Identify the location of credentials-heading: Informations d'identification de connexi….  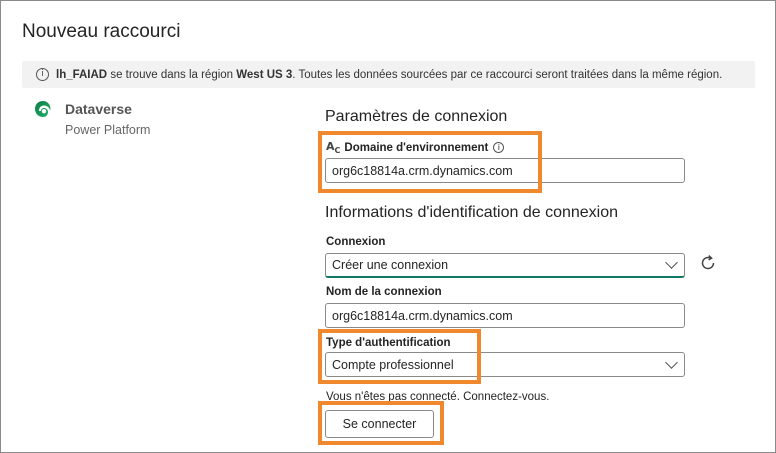
(472, 212).